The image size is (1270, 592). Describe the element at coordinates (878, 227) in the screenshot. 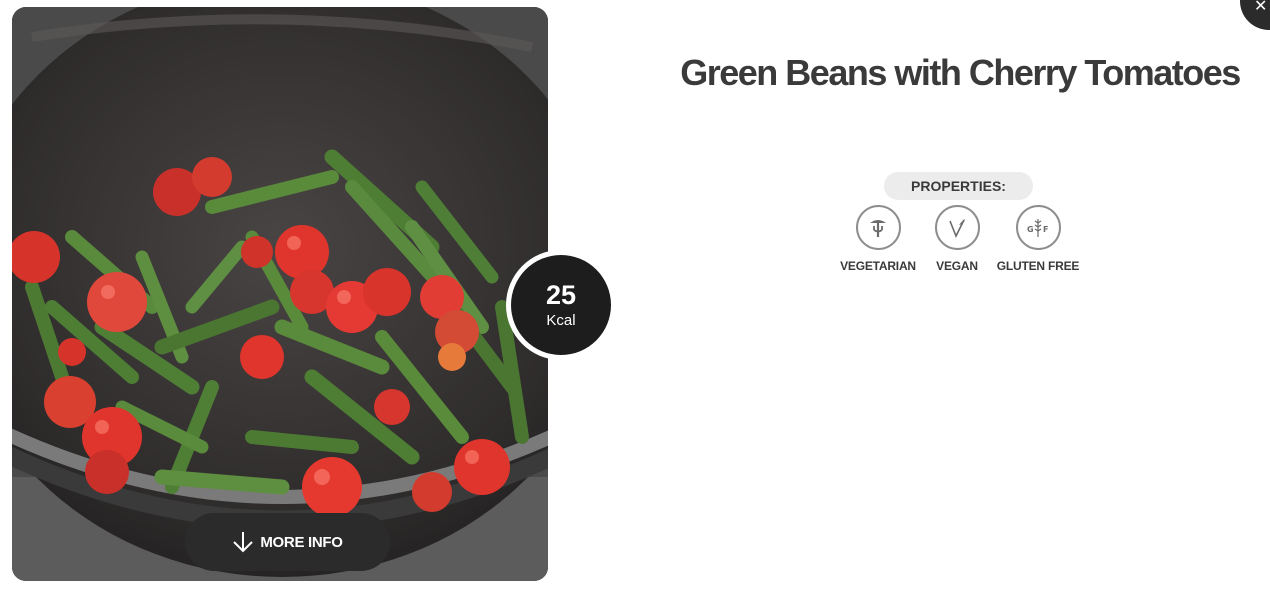

I see `vegetarian-icon` at that location.